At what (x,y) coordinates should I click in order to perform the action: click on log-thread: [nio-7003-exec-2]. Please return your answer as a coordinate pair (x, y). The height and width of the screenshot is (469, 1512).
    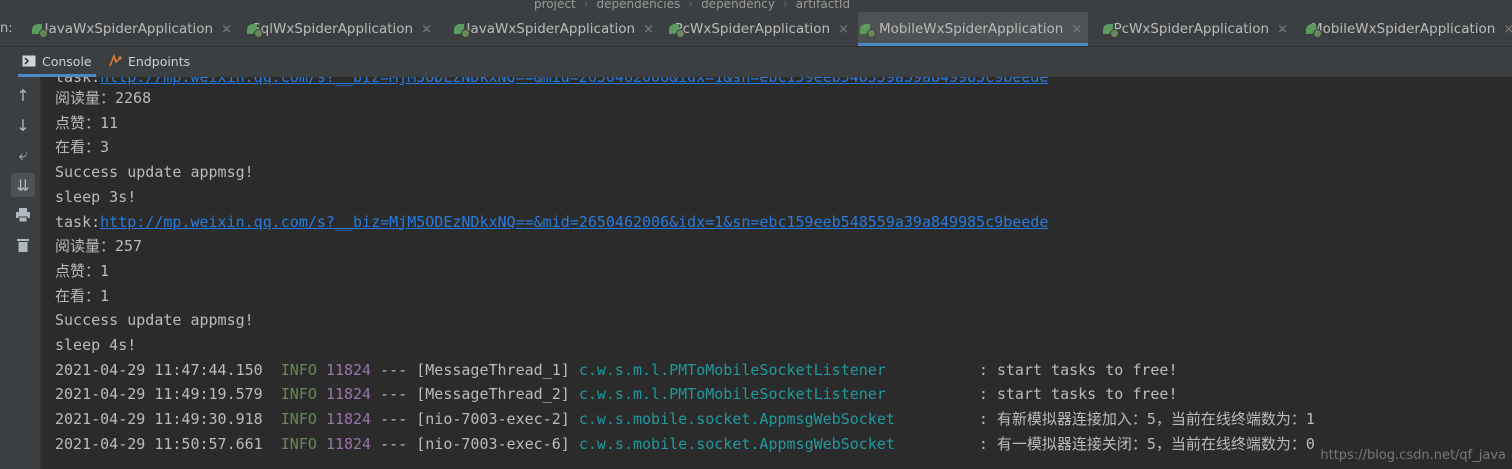
    Looking at the image, I should click on (493, 419).